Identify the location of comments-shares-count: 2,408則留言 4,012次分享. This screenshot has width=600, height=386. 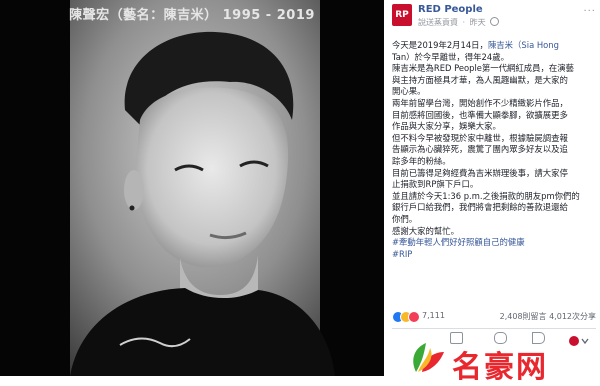
(548, 316).